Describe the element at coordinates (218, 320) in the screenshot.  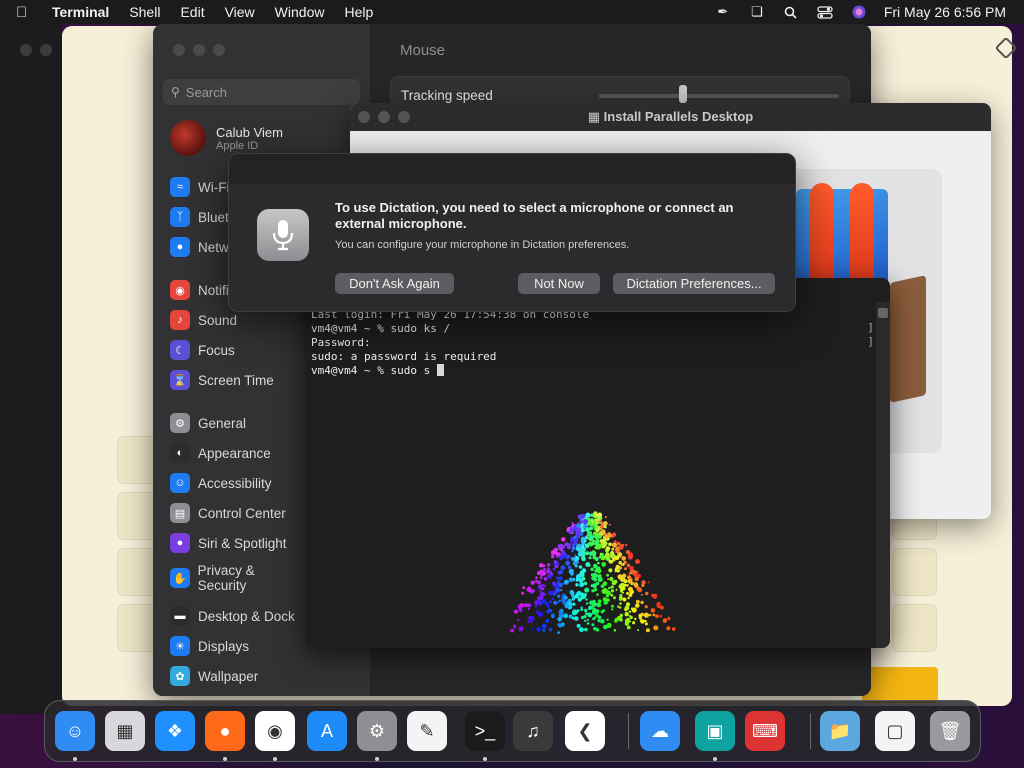
I see `sidebar-item-label: Sound` at that location.